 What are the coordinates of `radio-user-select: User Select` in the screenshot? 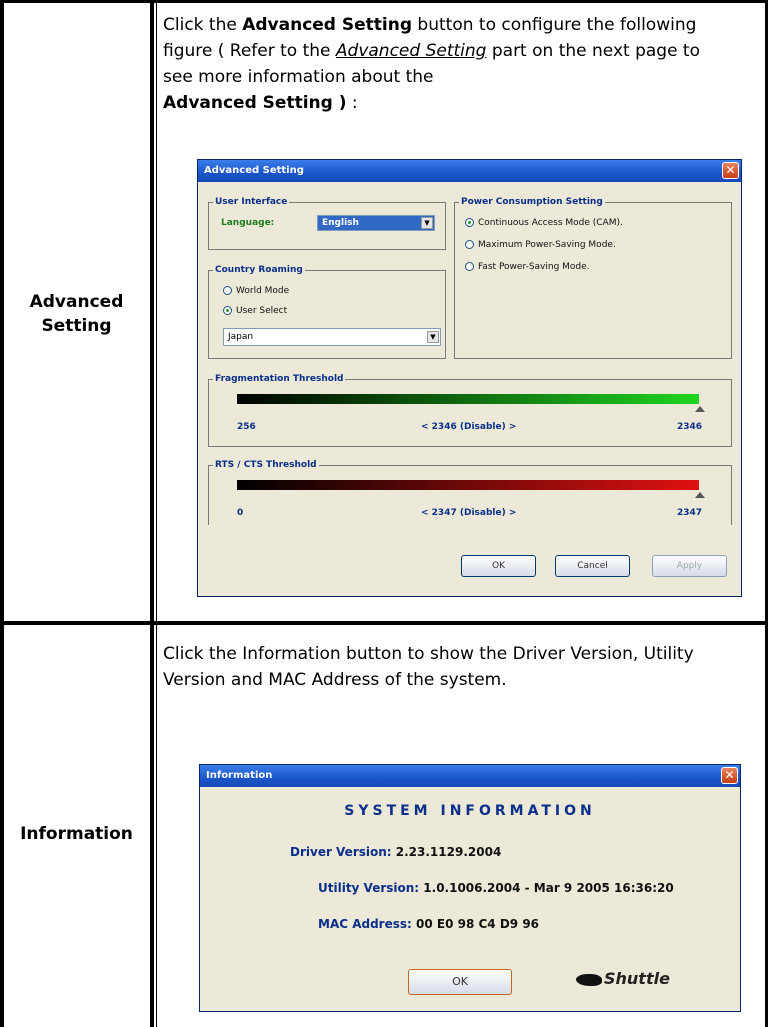 It's located at (255, 311).